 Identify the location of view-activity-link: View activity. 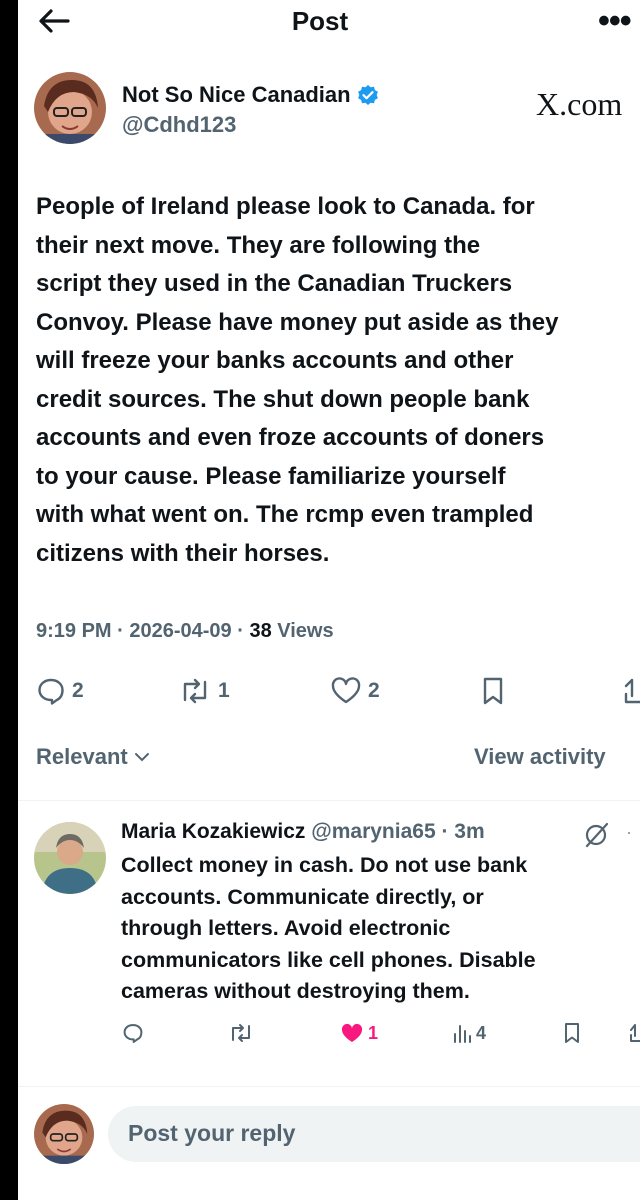
(540, 757).